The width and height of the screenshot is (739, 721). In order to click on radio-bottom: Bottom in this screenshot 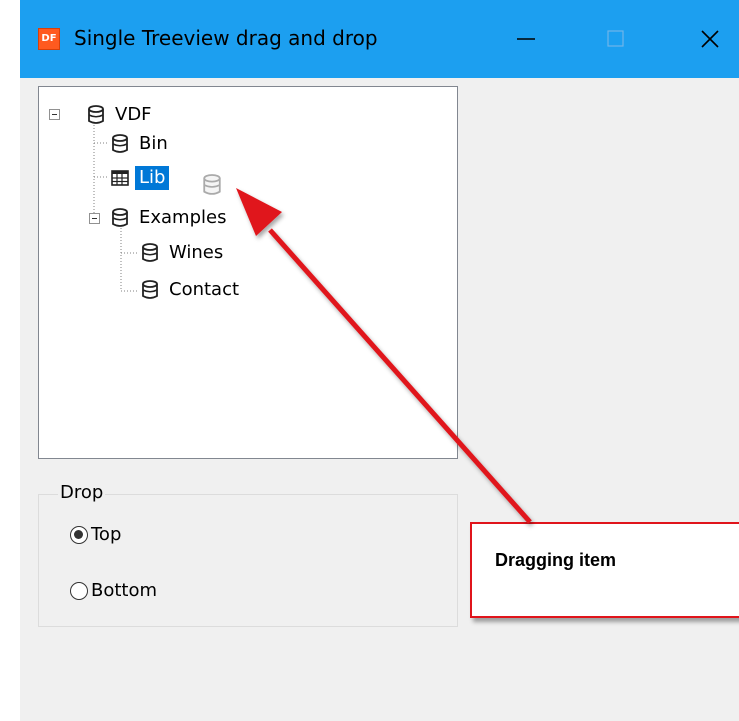, I will do `click(113, 590)`.